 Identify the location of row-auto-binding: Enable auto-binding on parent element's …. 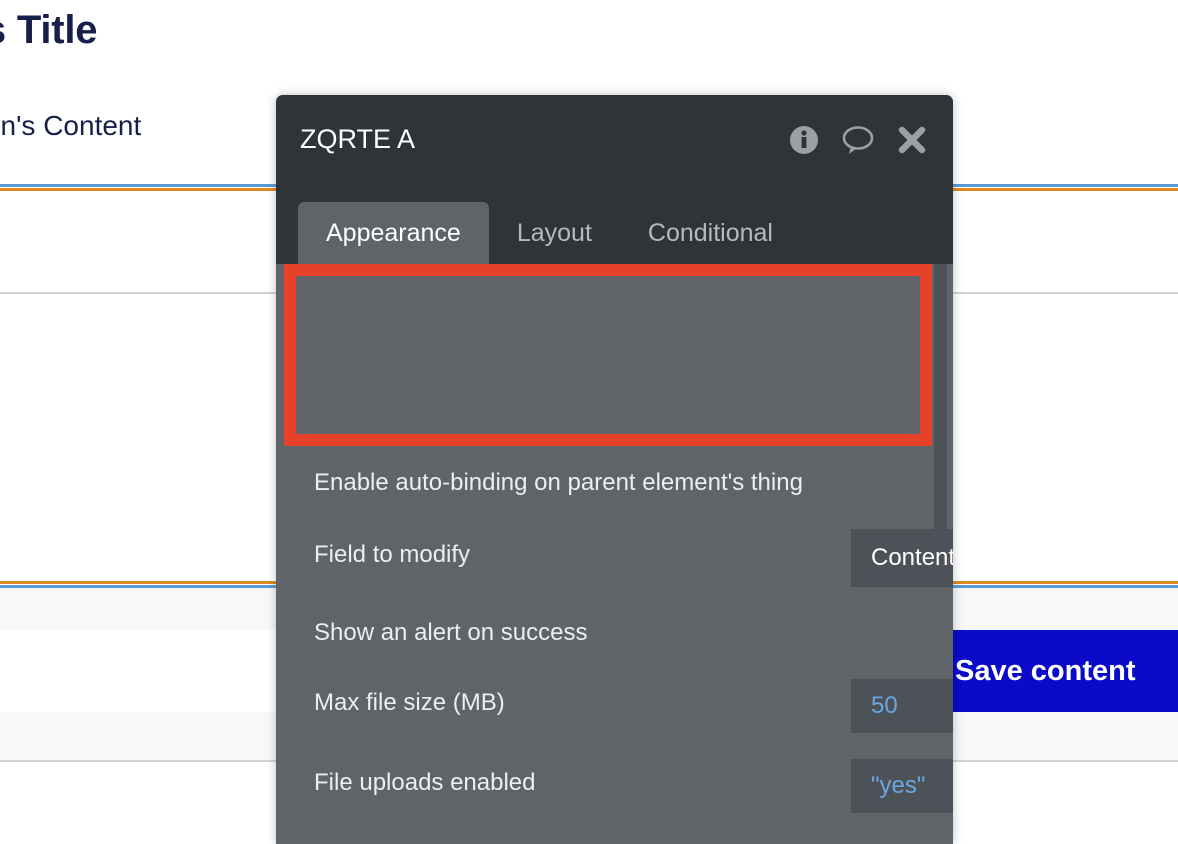
(614, 483).